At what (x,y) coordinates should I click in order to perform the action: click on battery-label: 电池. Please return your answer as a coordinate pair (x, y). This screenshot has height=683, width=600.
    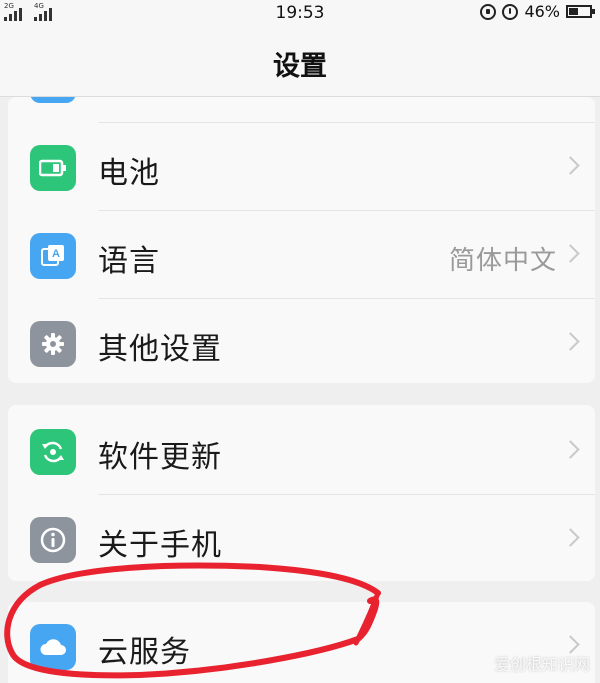
    Looking at the image, I should click on (129, 173).